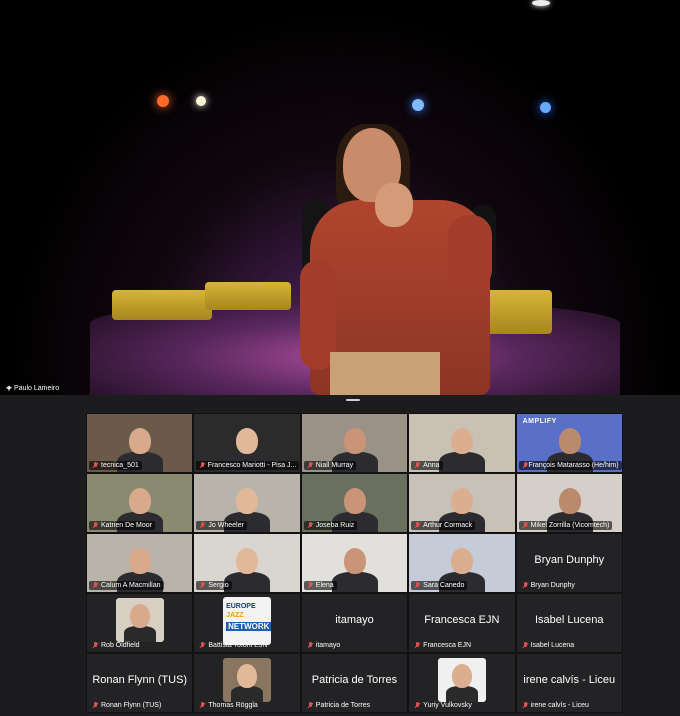 The width and height of the screenshot is (680, 716). I want to click on participant-name: Katrien De Moor, so click(126, 525).